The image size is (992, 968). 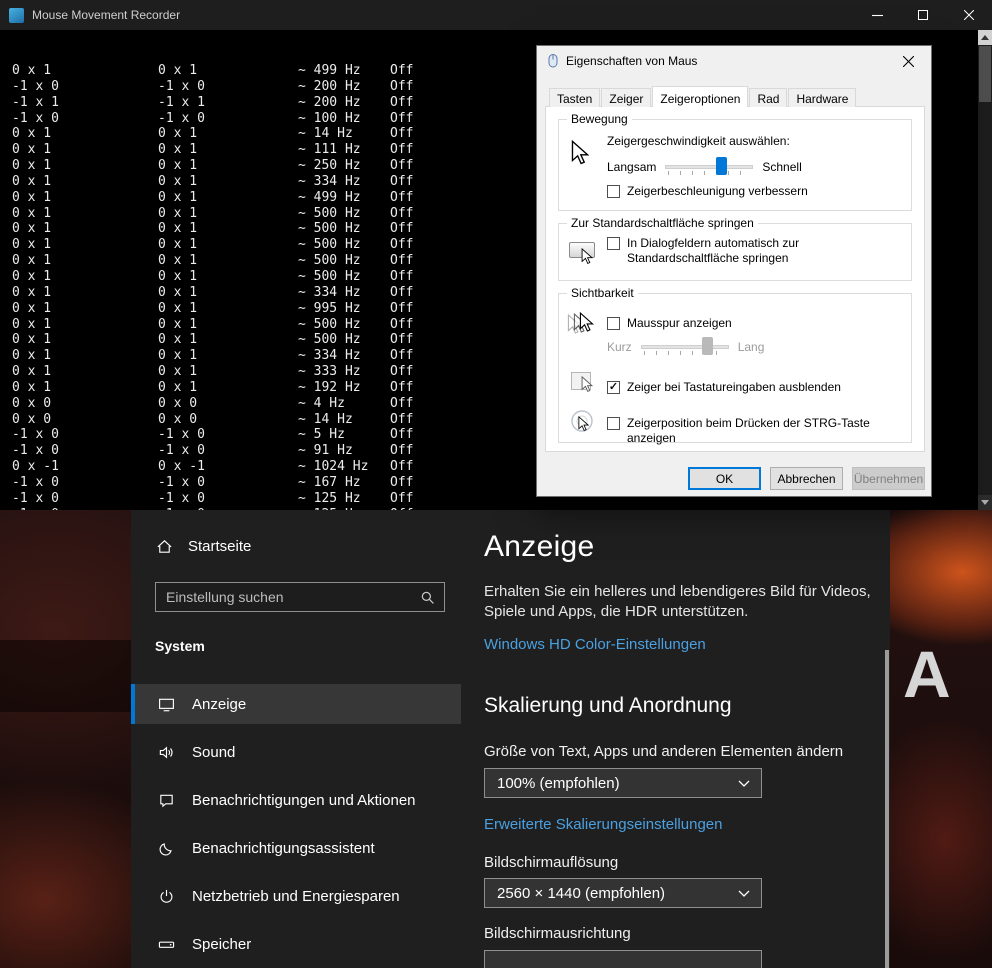 I want to click on tab-rad: Rad, so click(x=768, y=97).